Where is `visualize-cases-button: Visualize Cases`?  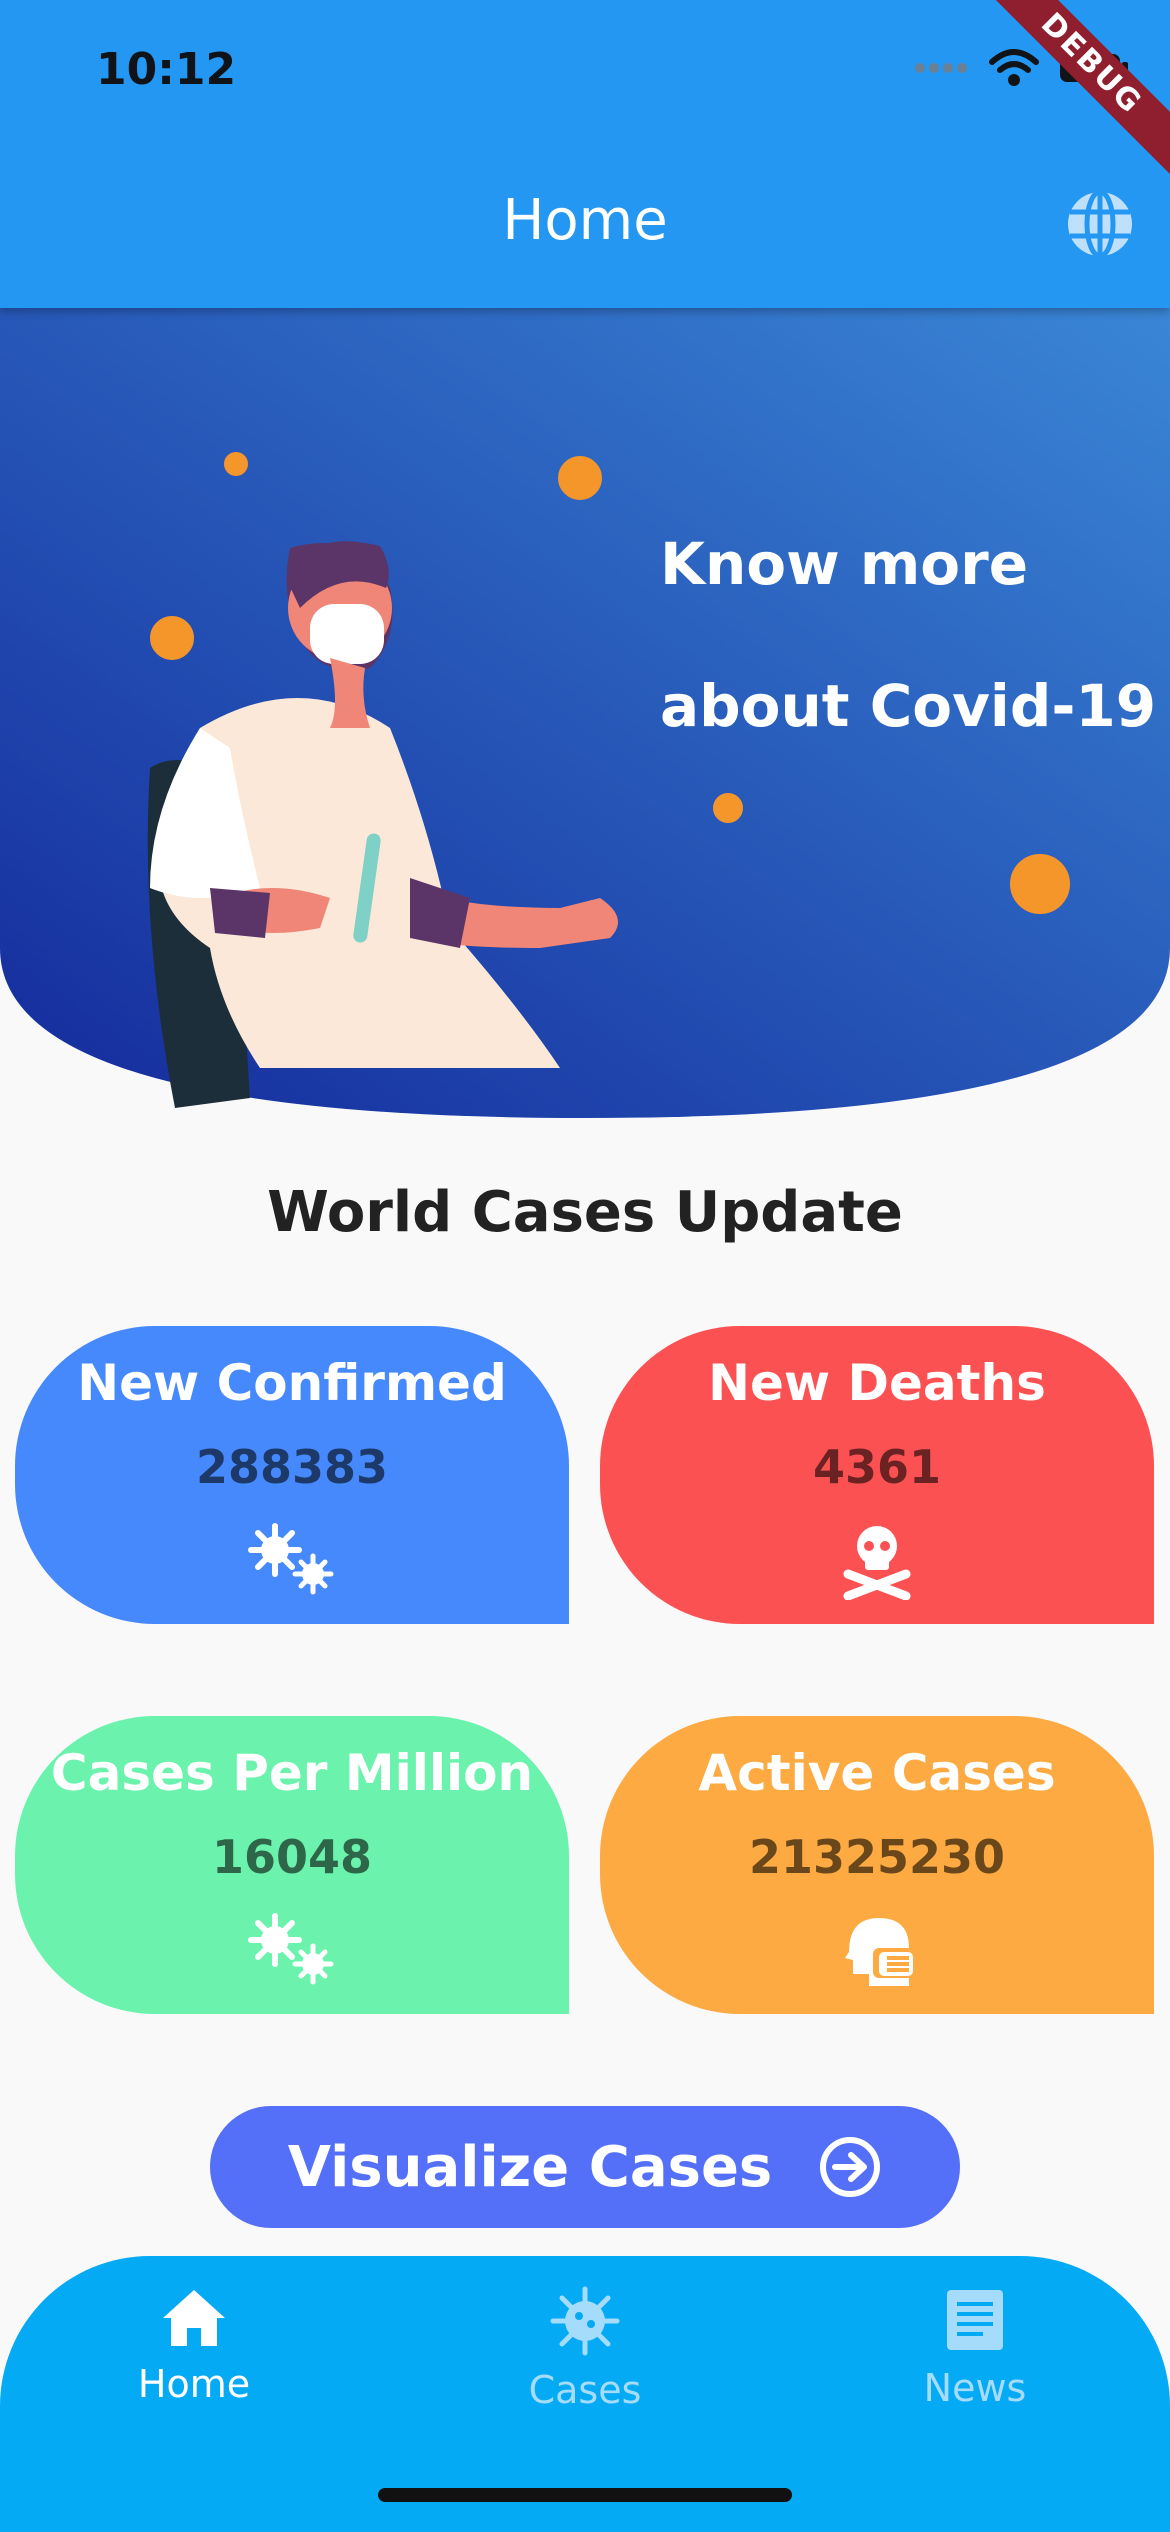
visualize-cases-button: Visualize Cases is located at coordinates (585, 2167).